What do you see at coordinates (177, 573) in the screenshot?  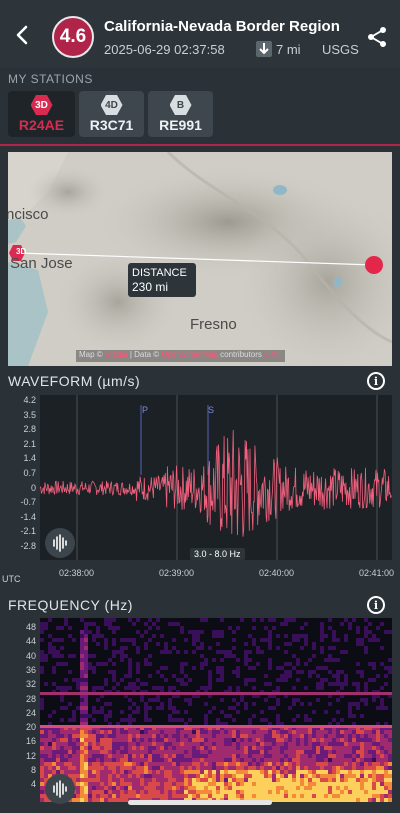 I see `waveform-x-tick: 02:39:00` at bounding box center [177, 573].